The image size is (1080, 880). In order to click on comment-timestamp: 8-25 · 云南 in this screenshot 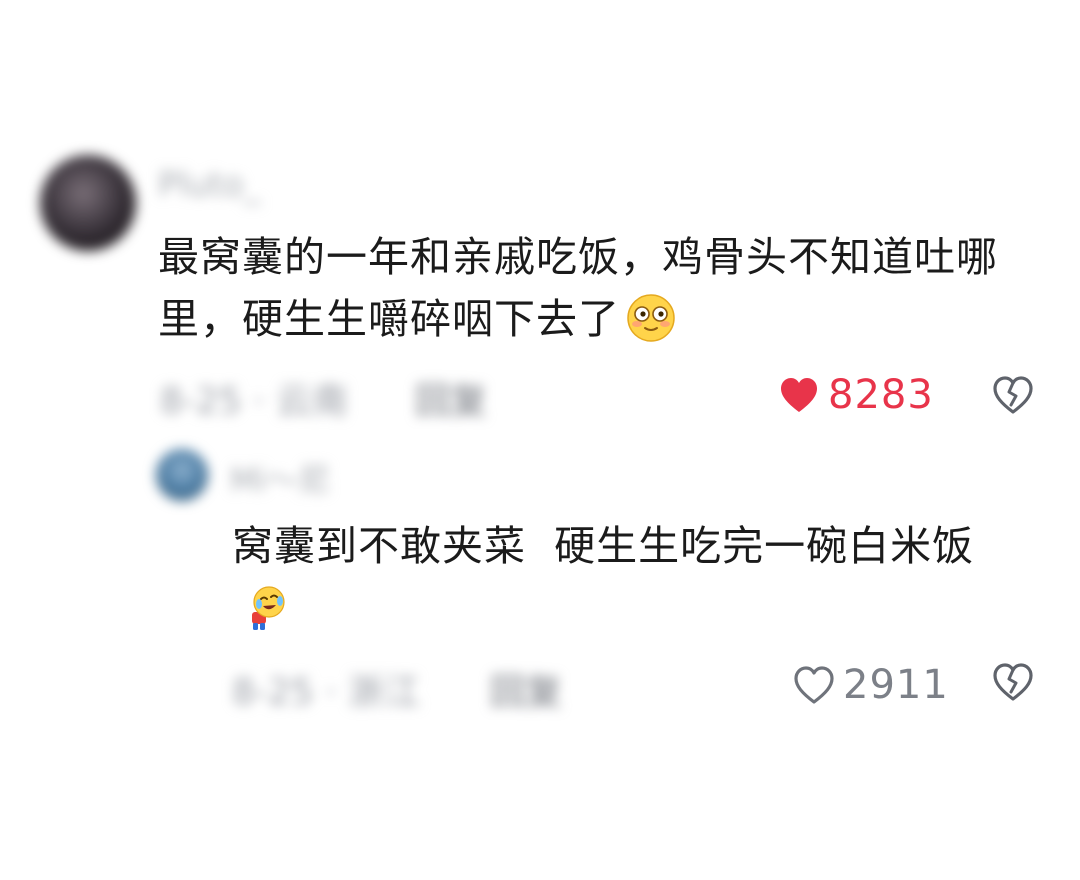, I will do `click(254, 401)`.